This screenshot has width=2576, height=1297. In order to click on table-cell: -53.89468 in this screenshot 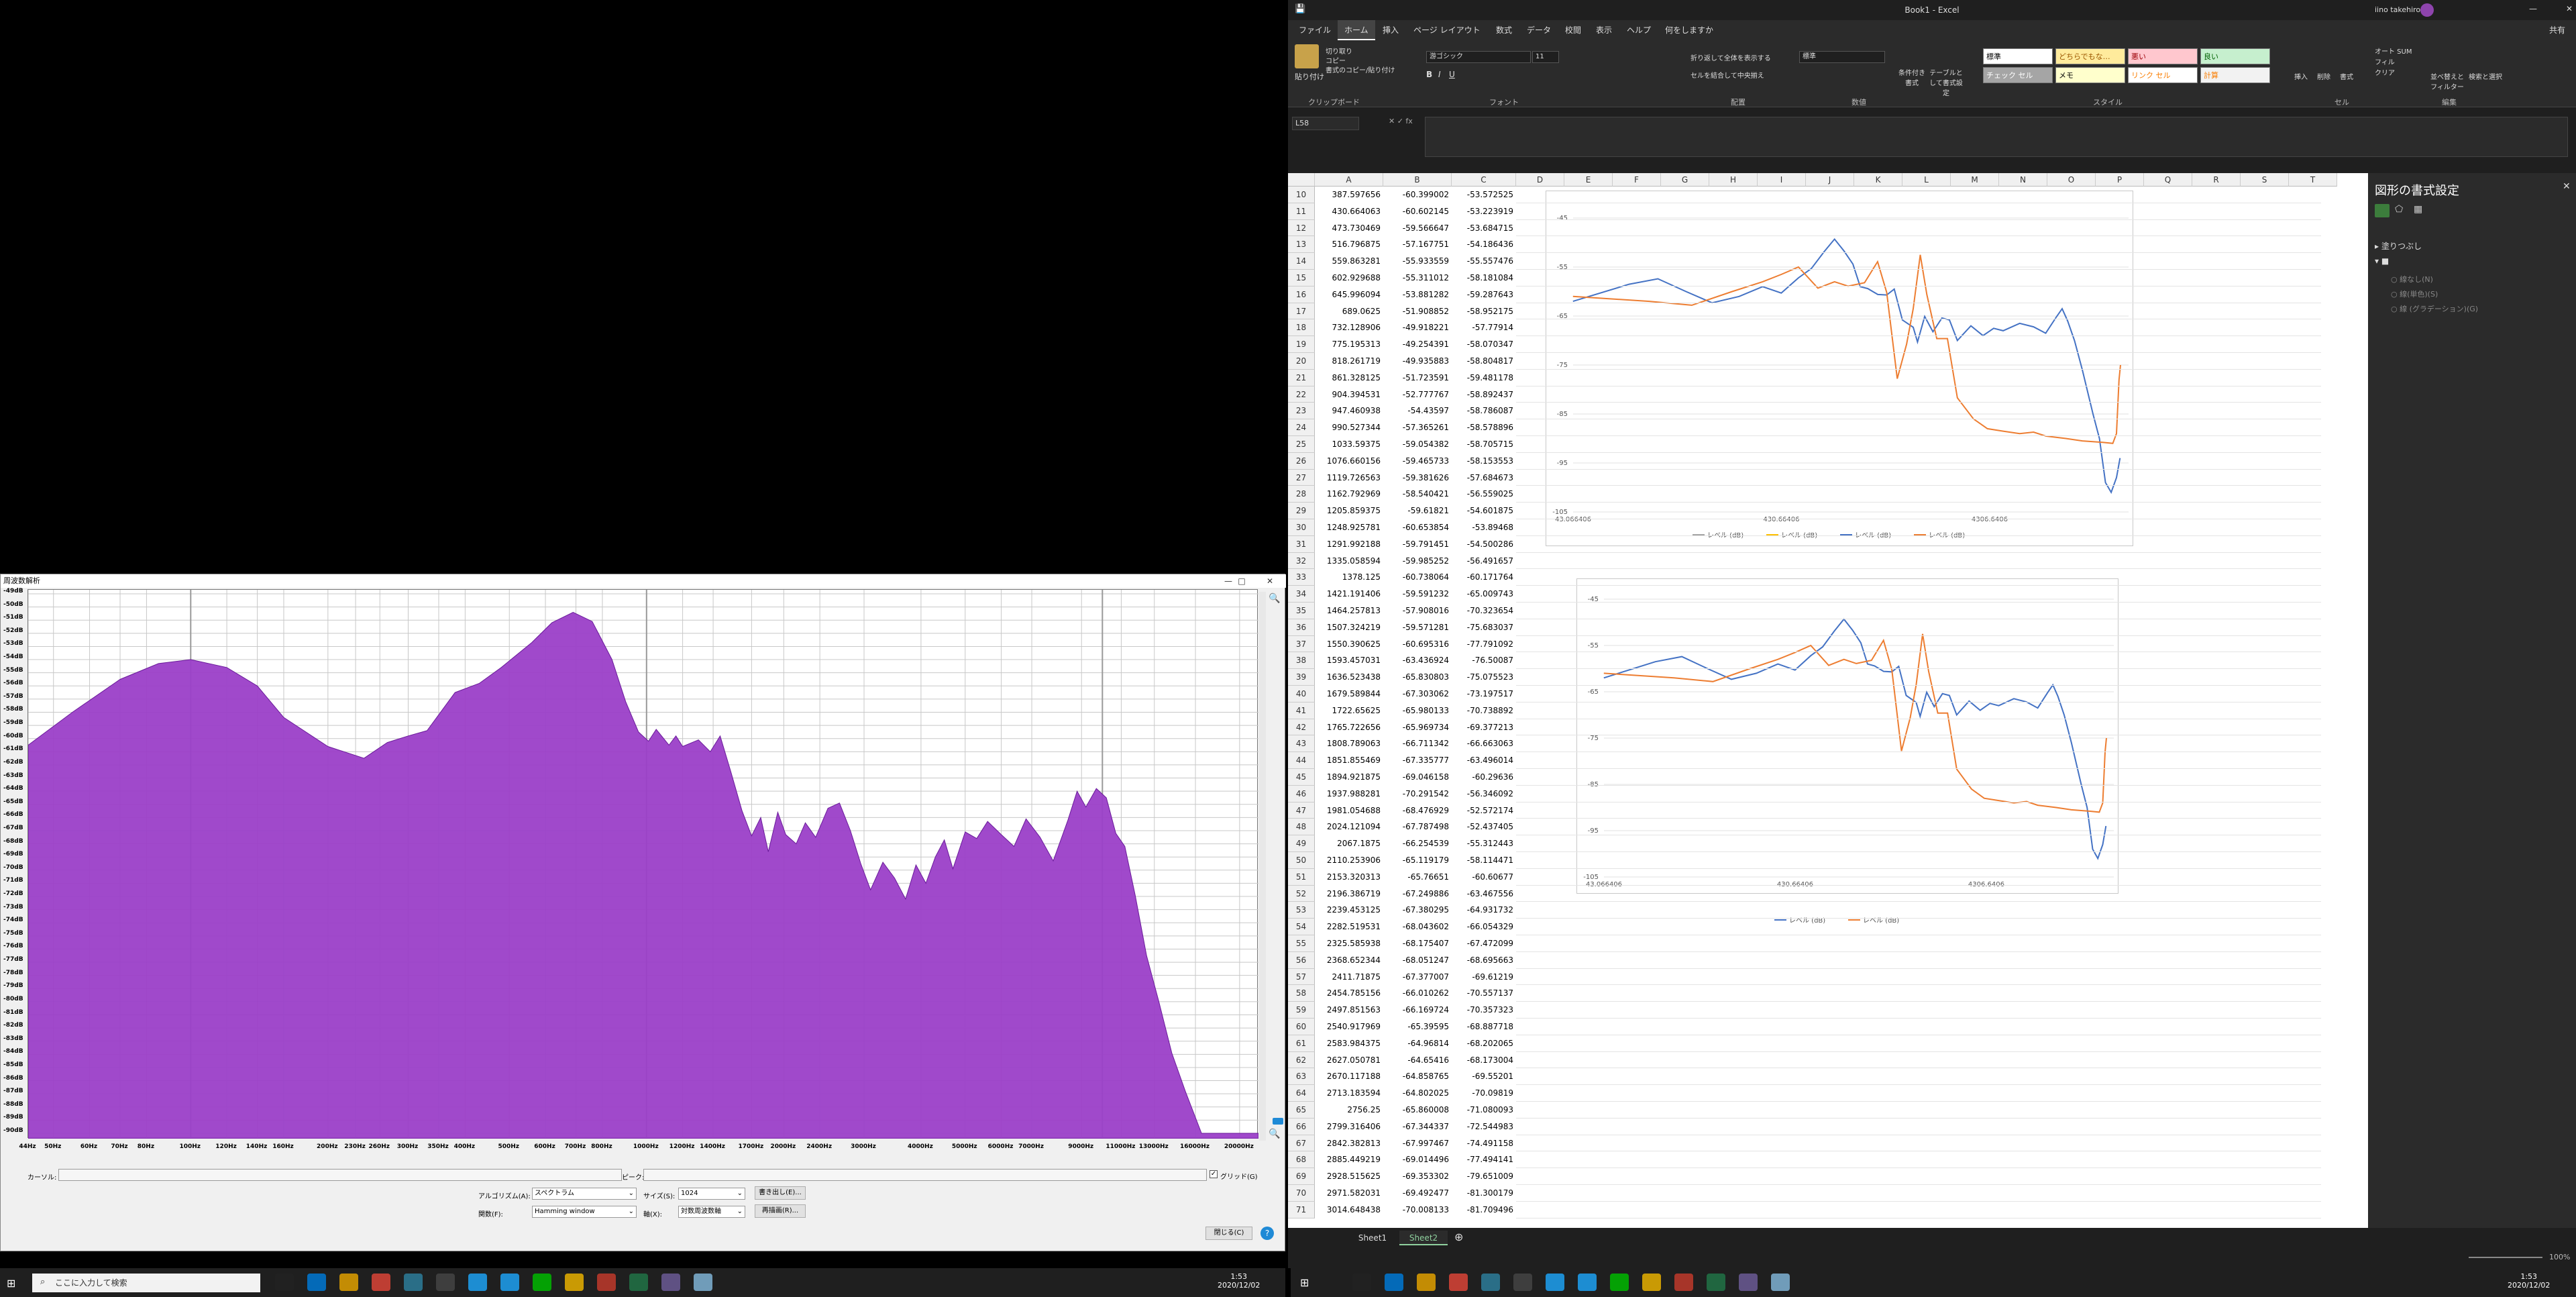, I will do `click(1484, 527)`.